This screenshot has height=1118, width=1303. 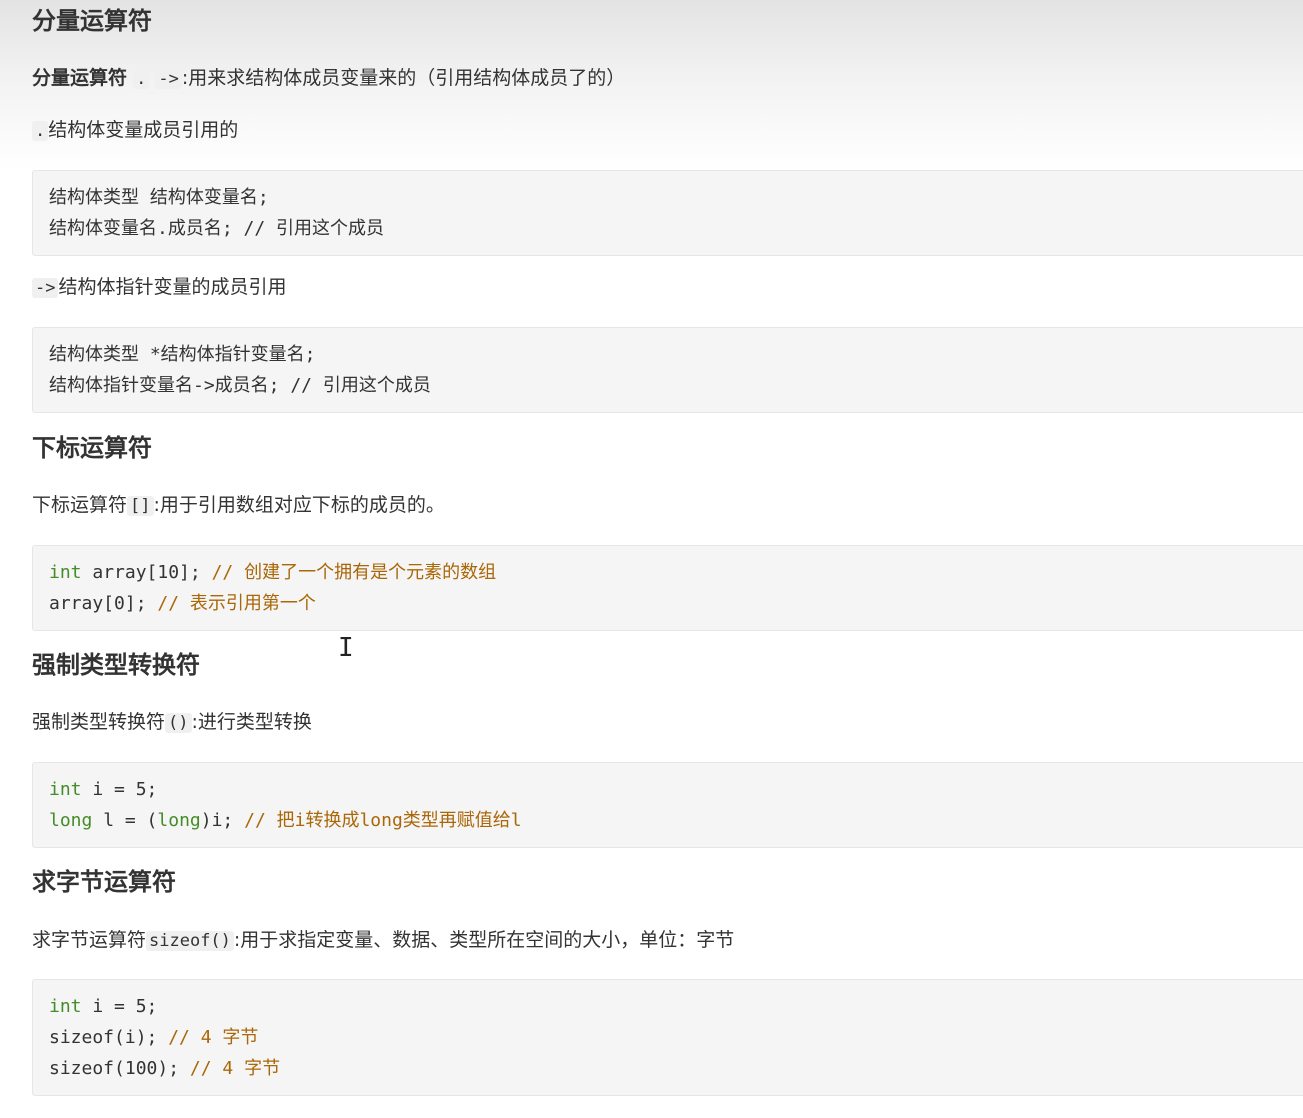 What do you see at coordinates (80, 505) in the screenshot?
I see `subscript-text: 下标运算符` at bounding box center [80, 505].